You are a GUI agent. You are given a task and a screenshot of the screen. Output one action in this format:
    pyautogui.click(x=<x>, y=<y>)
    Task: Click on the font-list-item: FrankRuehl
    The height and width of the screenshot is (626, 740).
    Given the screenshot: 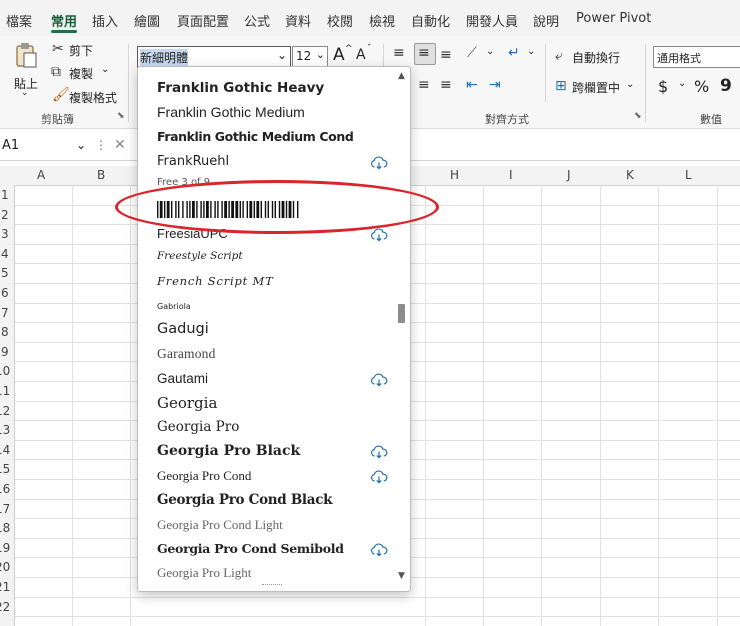 What is the action you would take?
    pyautogui.click(x=193, y=161)
    